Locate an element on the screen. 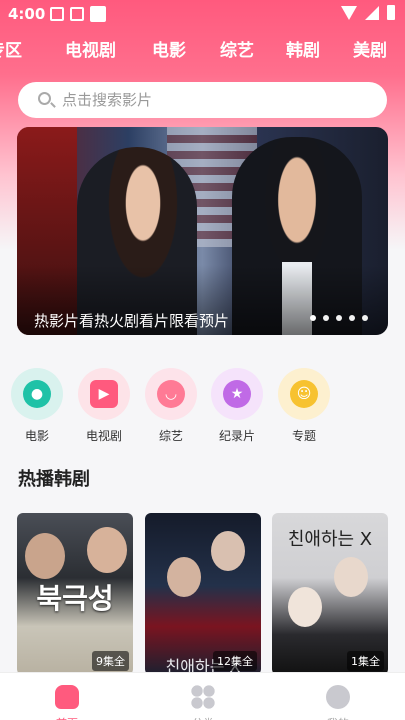 This screenshot has width=405, height=720. carousel-indicator is located at coordinates (339, 318).